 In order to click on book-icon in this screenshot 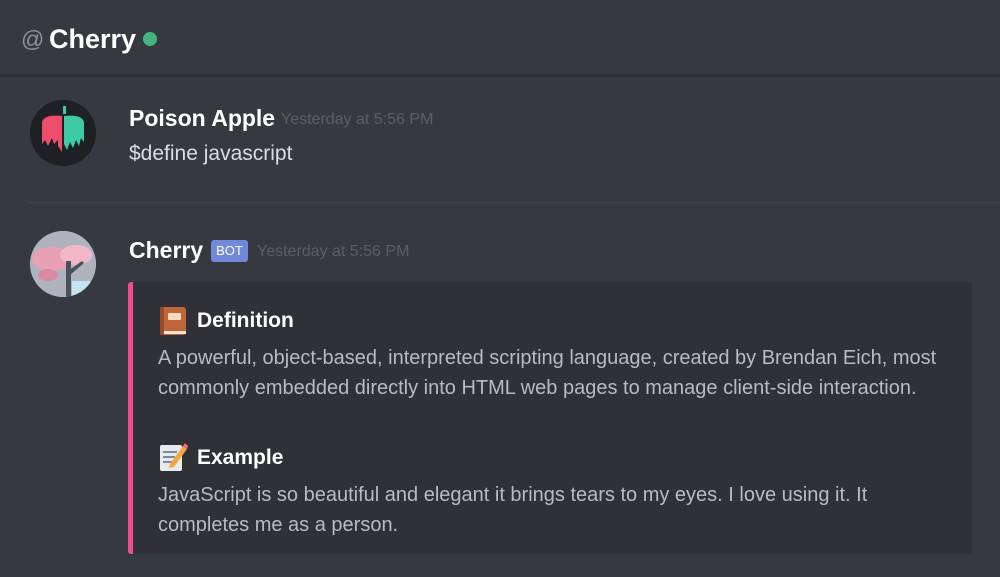, I will do `click(173, 321)`.